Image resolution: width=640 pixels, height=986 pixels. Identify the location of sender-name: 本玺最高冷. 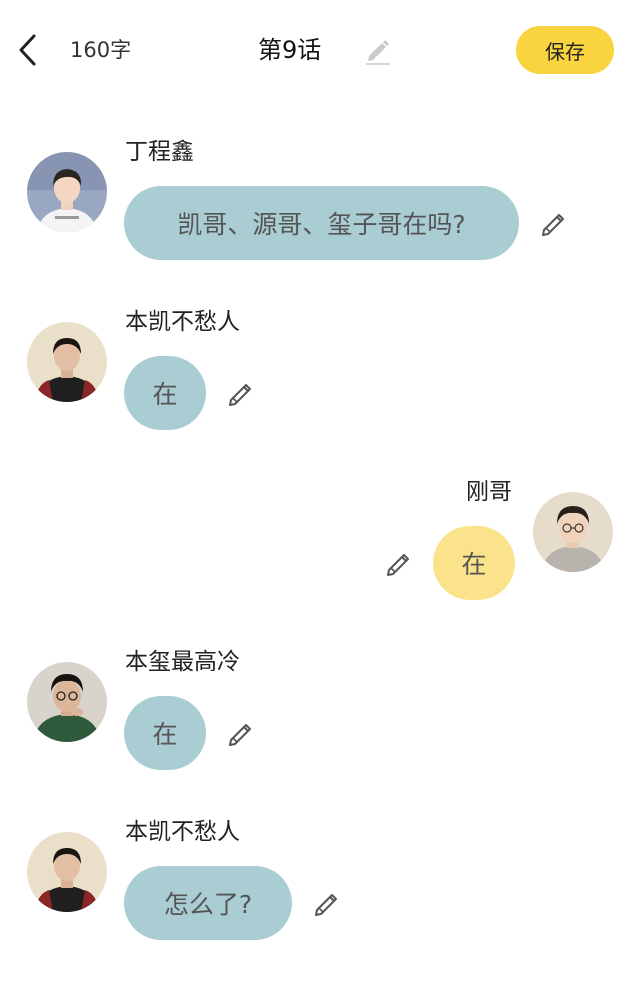
(182, 662).